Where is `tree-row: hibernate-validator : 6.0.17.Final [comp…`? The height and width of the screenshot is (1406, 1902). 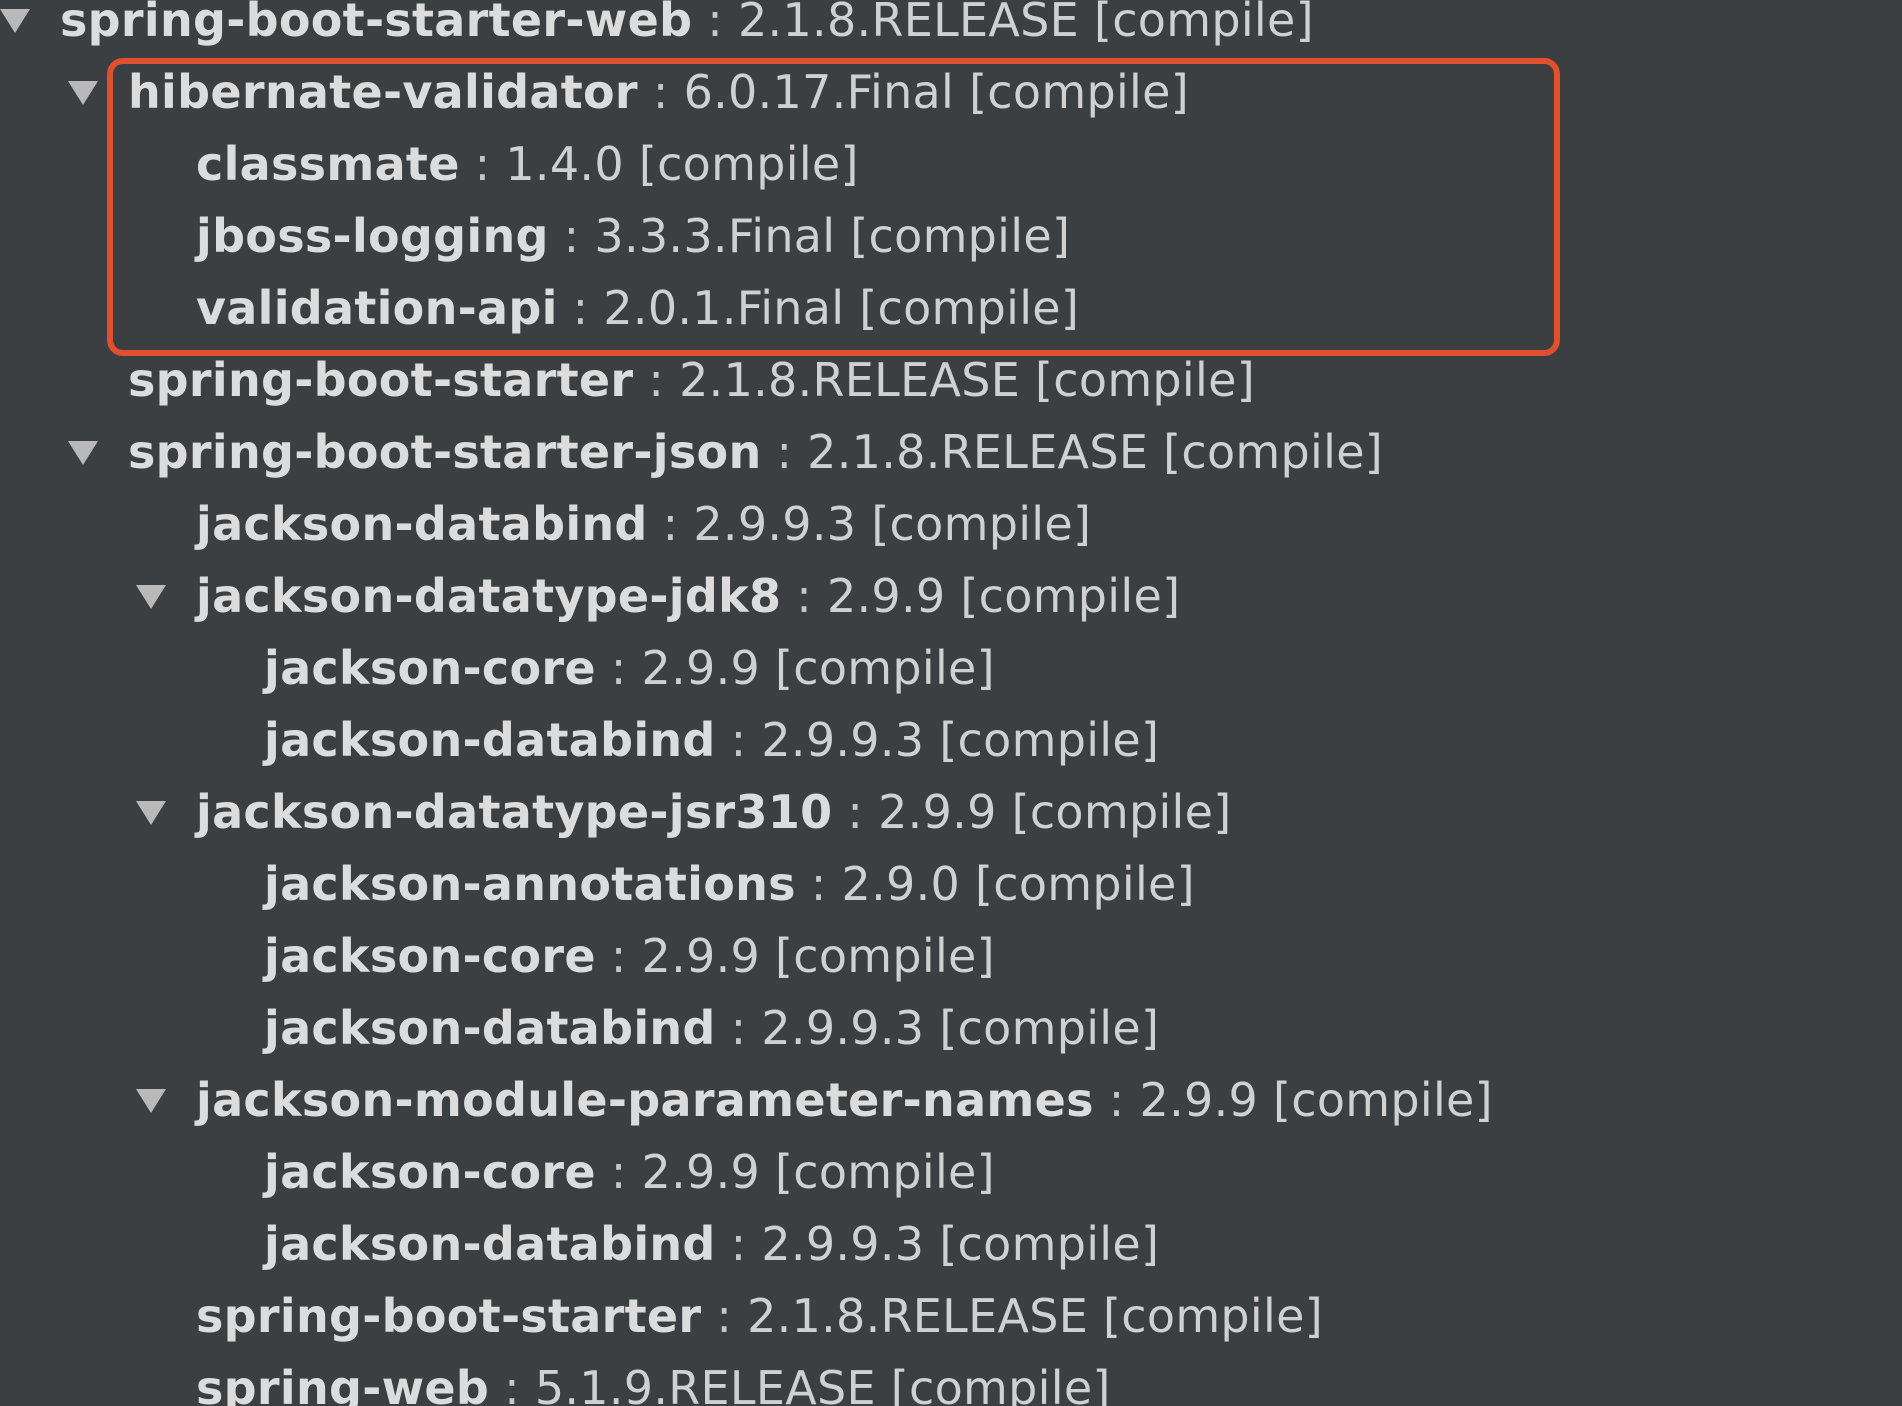 tree-row: hibernate-validator : 6.0.17.Final [comp… is located at coordinates (951, 92).